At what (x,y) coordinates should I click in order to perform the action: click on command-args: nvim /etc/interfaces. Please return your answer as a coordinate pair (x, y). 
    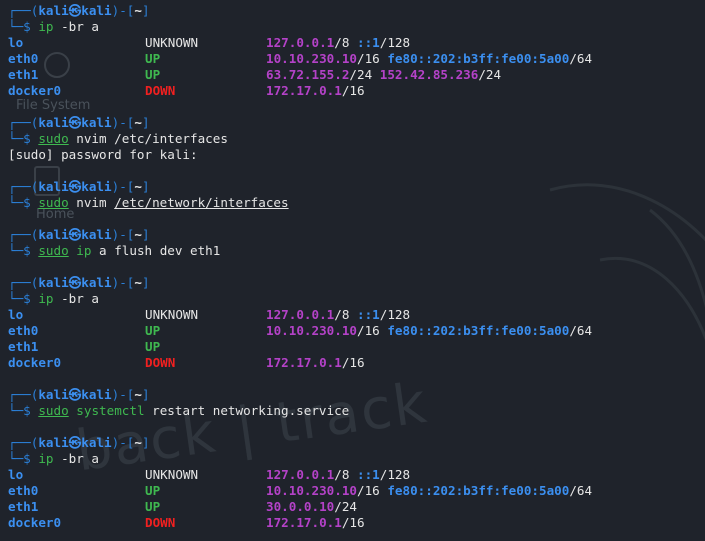
    Looking at the image, I should click on (148, 138).